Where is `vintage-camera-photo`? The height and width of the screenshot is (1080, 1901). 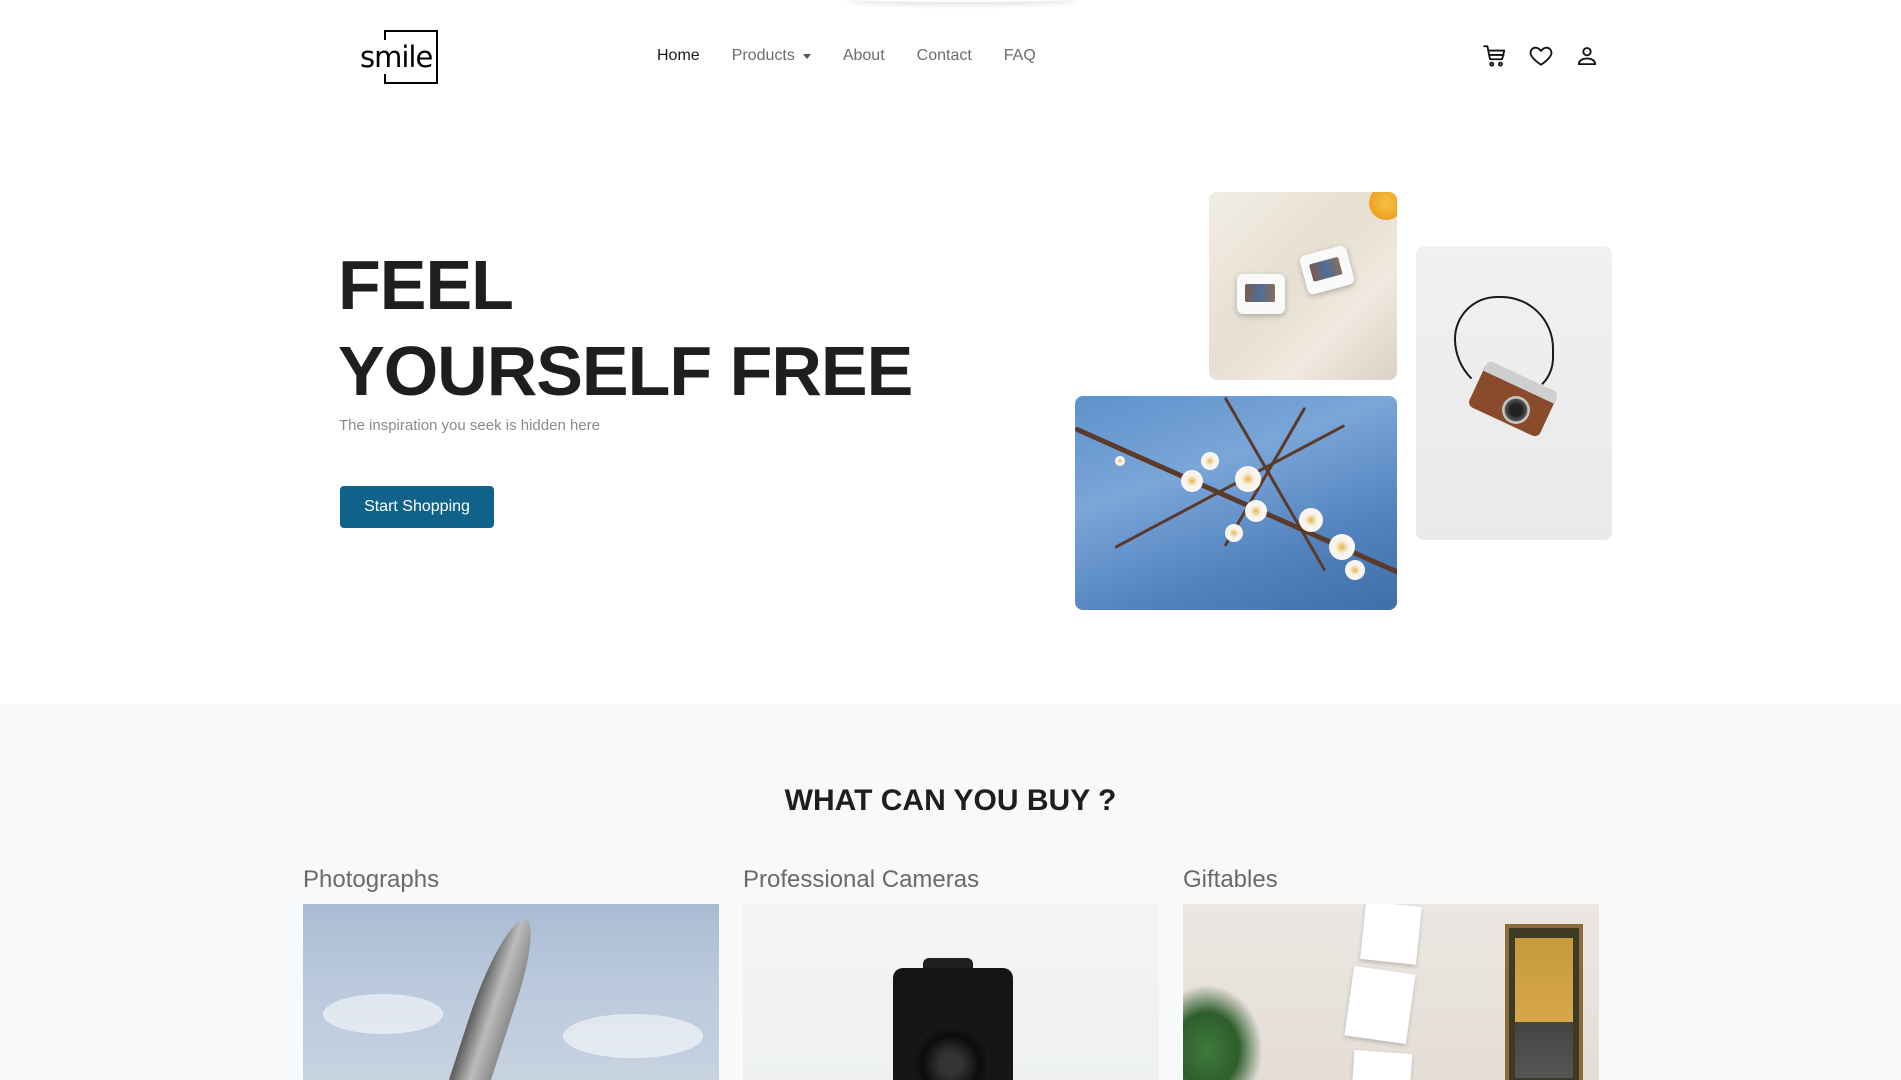
vintage-camera-photo is located at coordinates (1514, 393).